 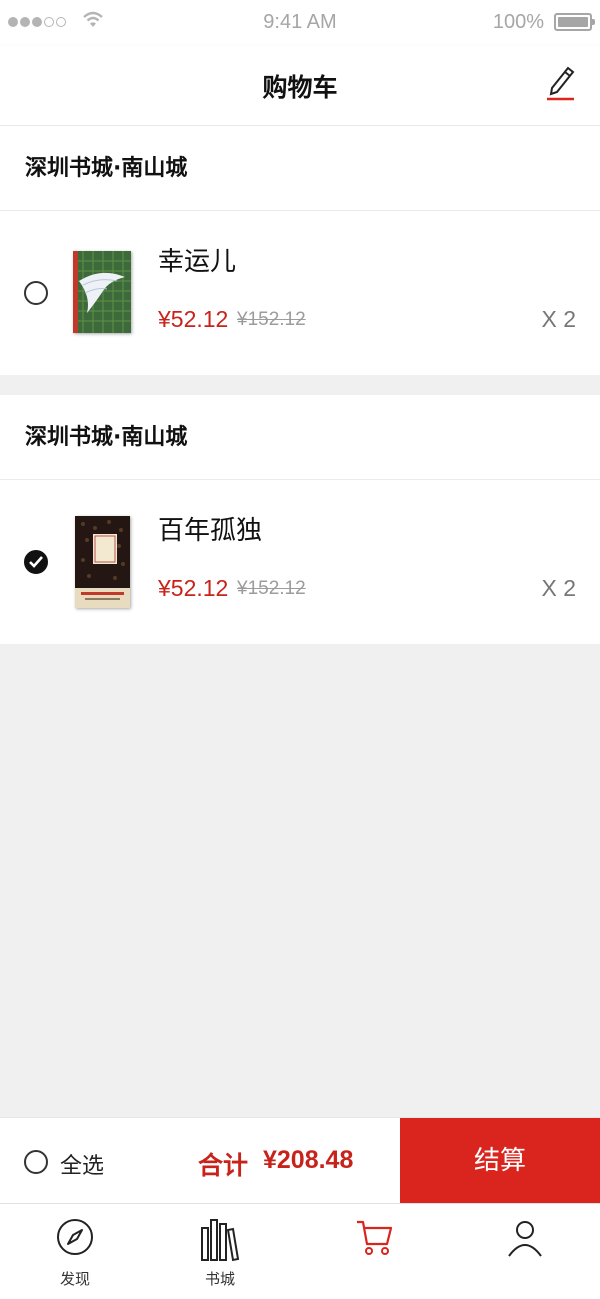 What do you see at coordinates (220, 1240) in the screenshot?
I see `bookshelf-icon` at bounding box center [220, 1240].